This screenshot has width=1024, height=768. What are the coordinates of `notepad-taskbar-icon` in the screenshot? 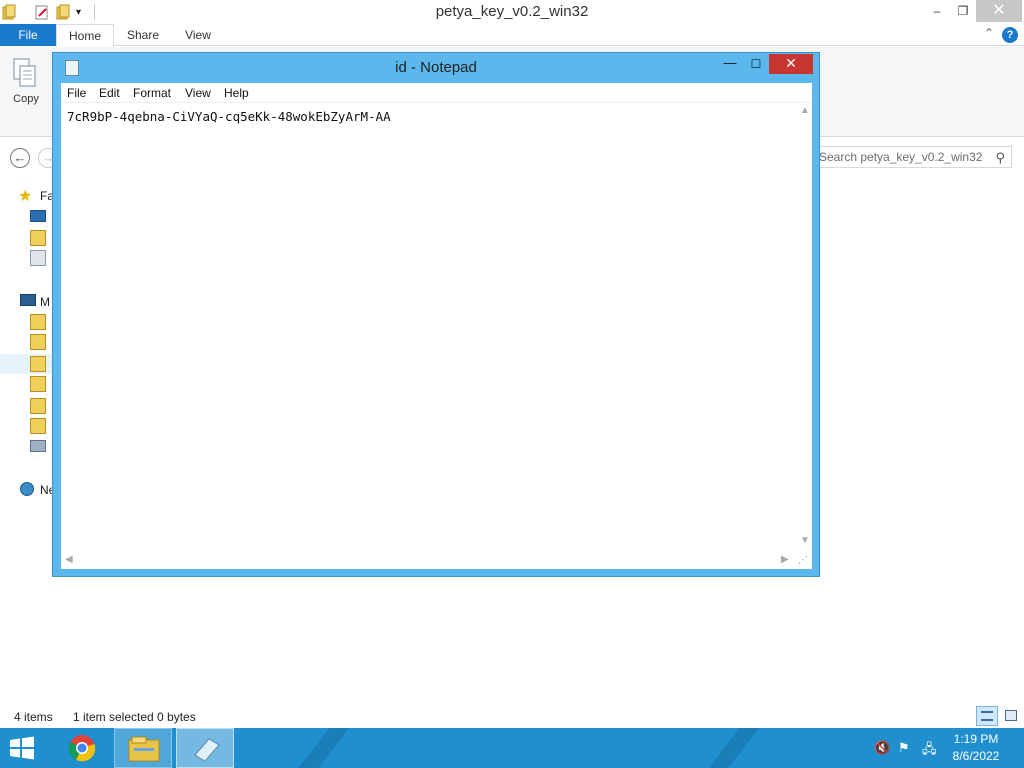 It's located at (206, 750).